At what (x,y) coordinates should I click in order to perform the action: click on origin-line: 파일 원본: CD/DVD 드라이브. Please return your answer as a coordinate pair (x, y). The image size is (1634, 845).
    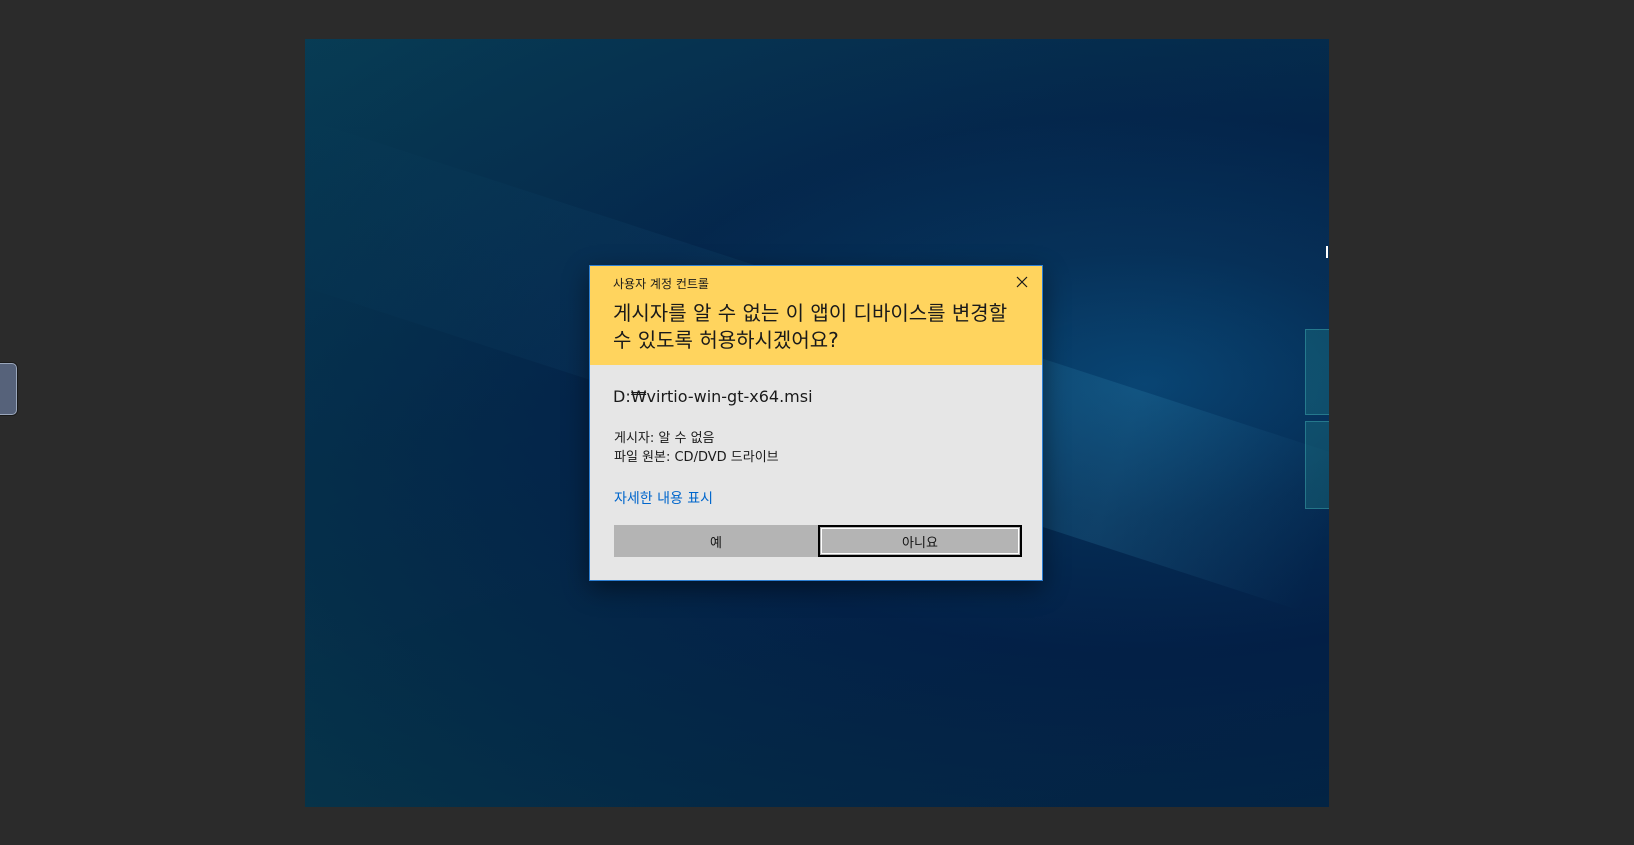
    Looking at the image, I should click on (696, 457).